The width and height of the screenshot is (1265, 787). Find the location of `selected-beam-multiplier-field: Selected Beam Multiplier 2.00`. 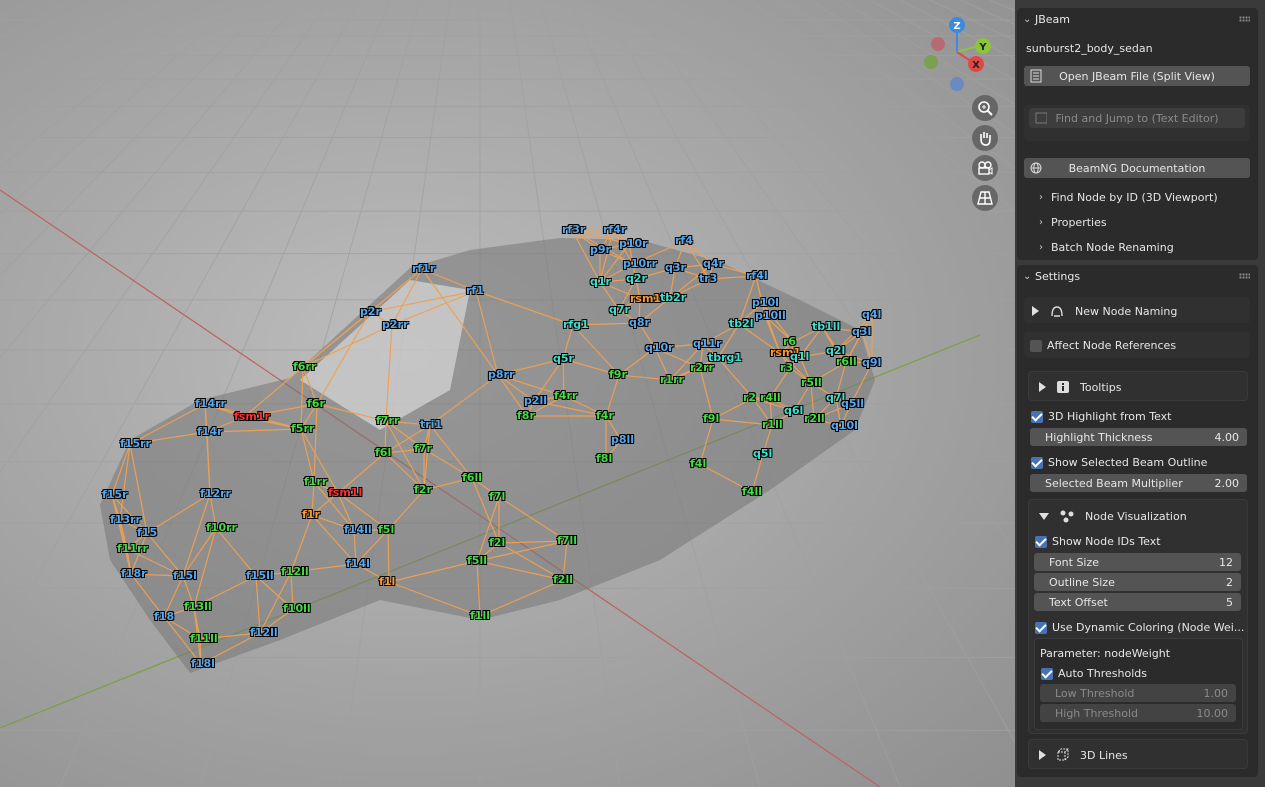

selected-beam-multiplier-field: Selected Beam Multiplier 2.00 is located at coordinates (1138, 483).